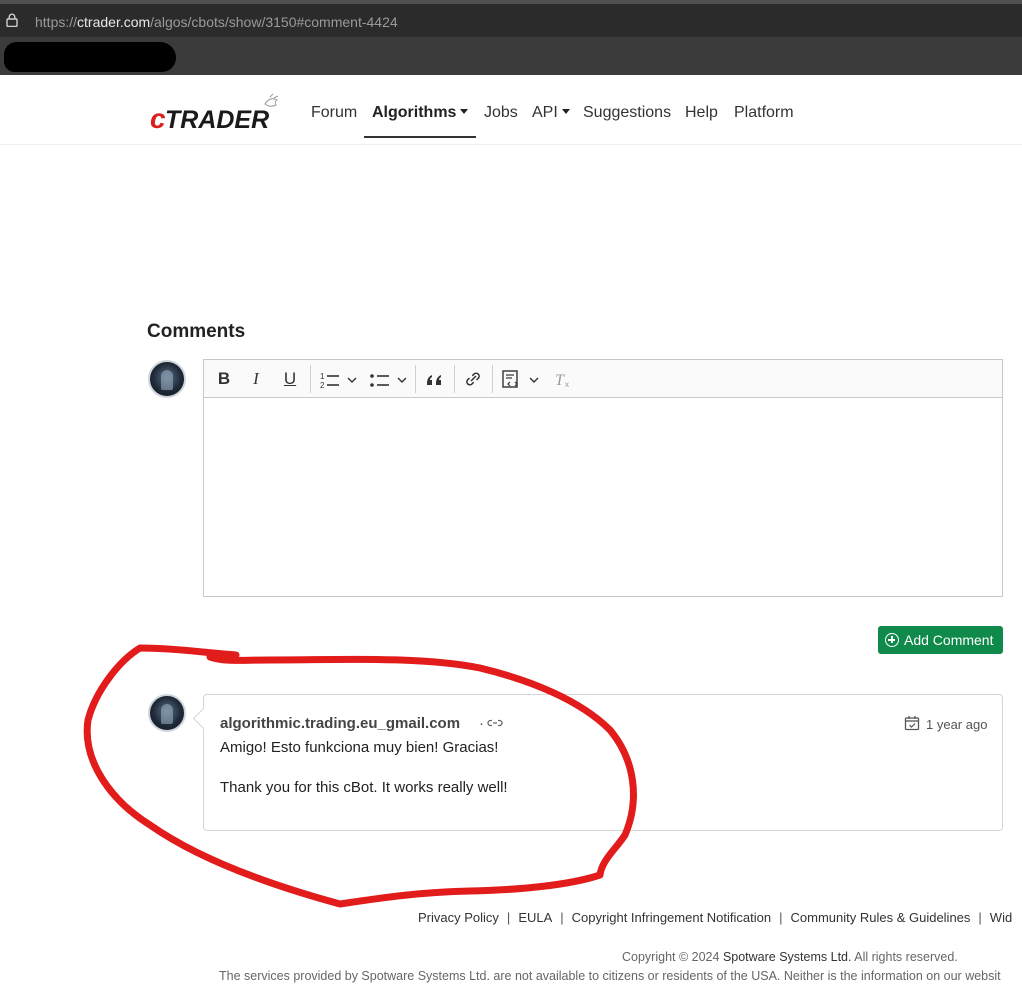  What do you see at coordinates (420, 137) in the screenshot?
I see `active-nav-indicator` at bounding box center [420, 137].